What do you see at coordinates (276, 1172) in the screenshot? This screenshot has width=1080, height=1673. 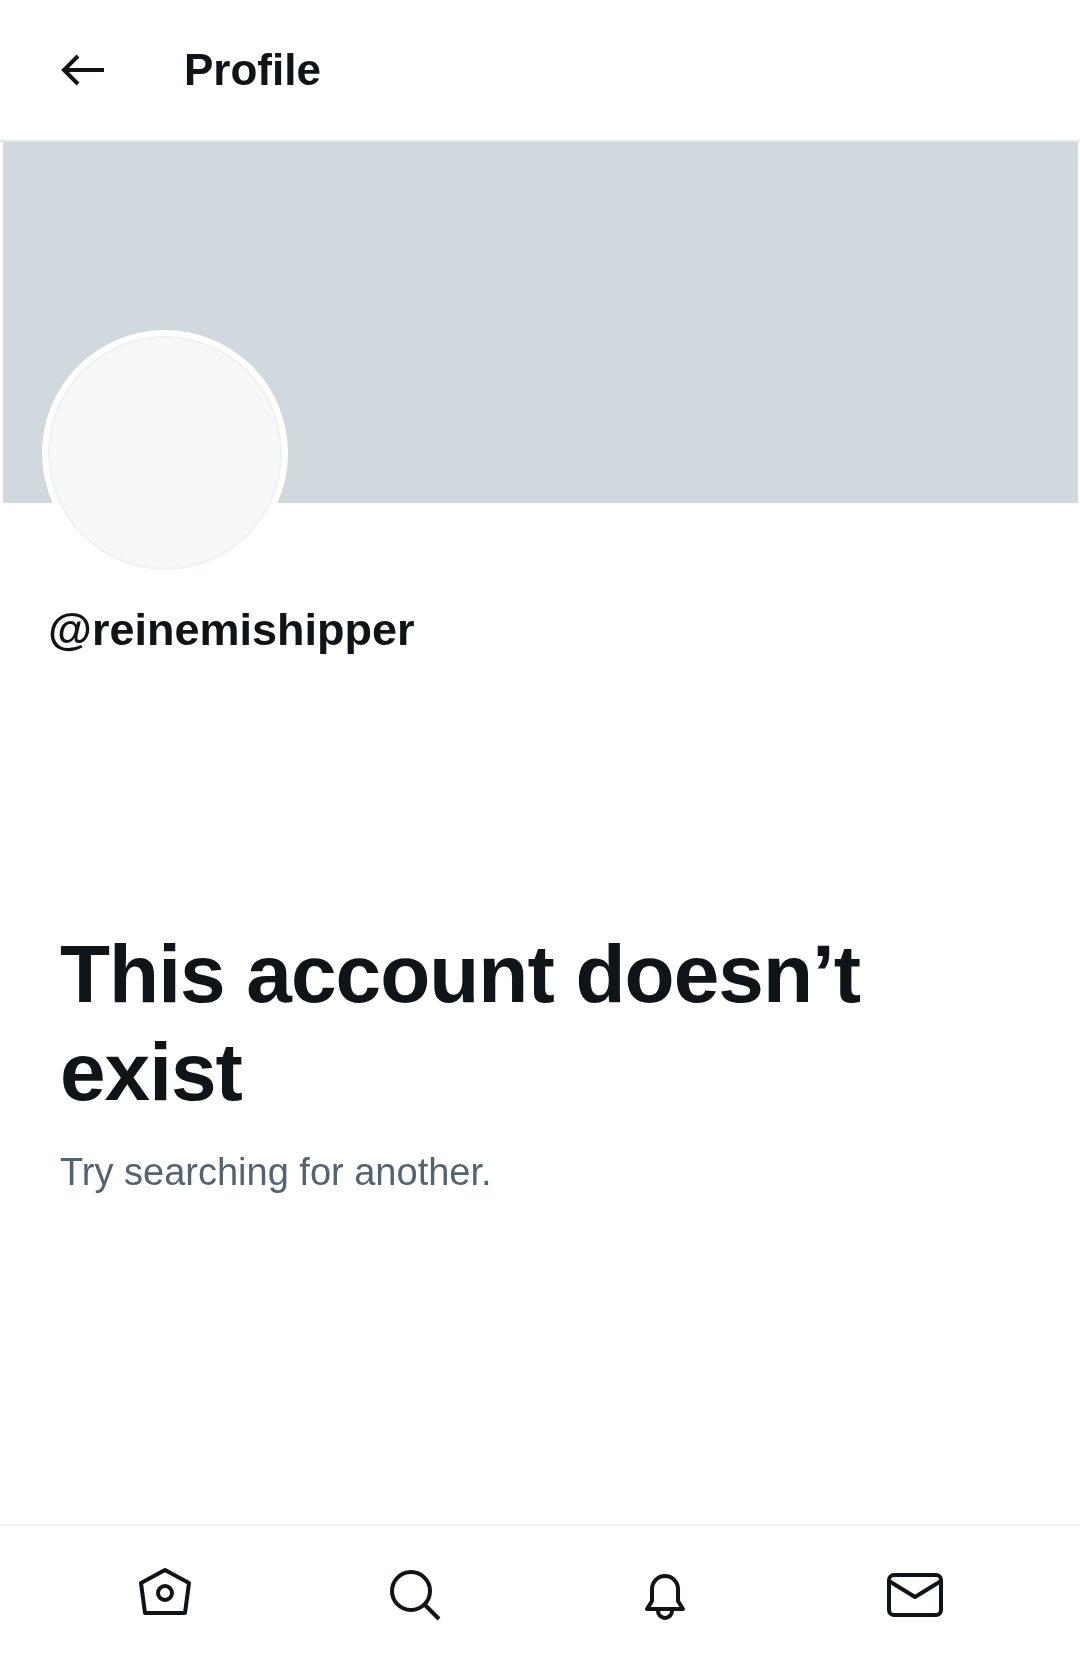 I see `message-subtitle: Try searching for another.` at bounding box center [276, 1172].